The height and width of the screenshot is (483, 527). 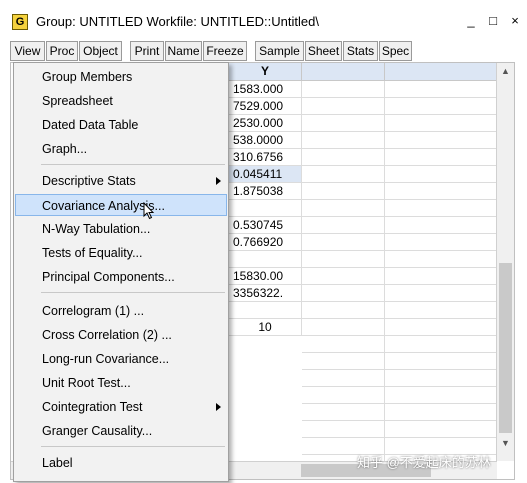 What do you see at coordinates (265, 191) in the screenshot?
I see `grid-cell: 1.875038` at bounding box center [265, 191].